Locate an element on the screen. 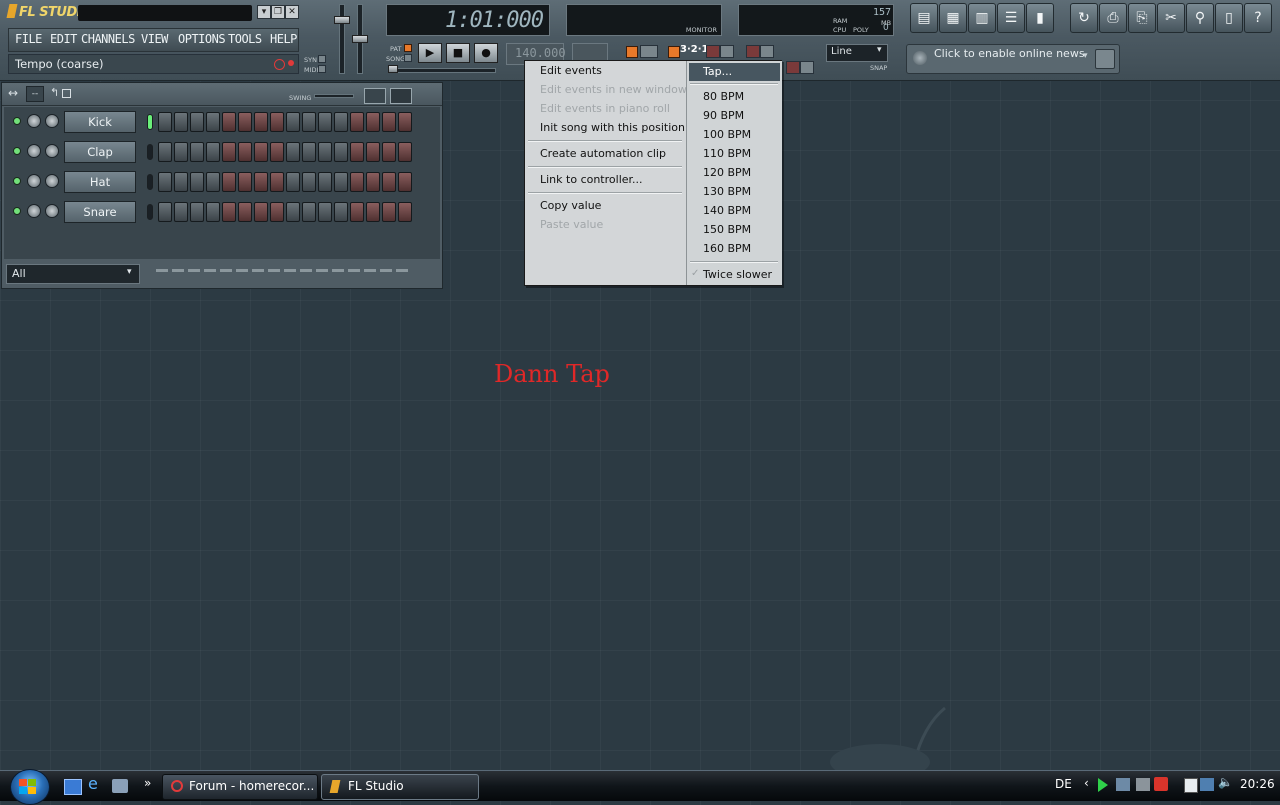 This screenshot has width=1280, height=805. menu-item-twice-slower: Twice slower is located at coordinates (737, 274).